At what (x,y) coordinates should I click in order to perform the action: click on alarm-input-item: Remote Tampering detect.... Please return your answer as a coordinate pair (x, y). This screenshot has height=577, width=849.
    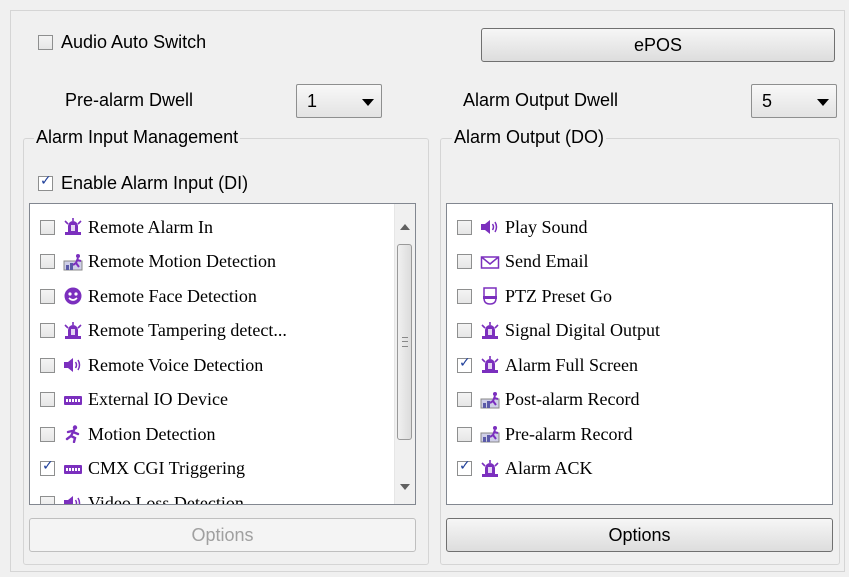
    Looking at the image, I should click on (163, 331).